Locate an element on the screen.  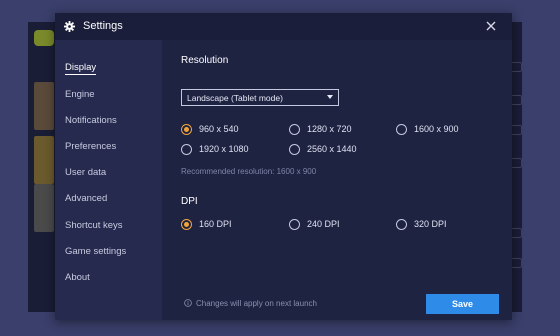
radio-label: 2560 x 1440 is located at coordinates (332, 149).